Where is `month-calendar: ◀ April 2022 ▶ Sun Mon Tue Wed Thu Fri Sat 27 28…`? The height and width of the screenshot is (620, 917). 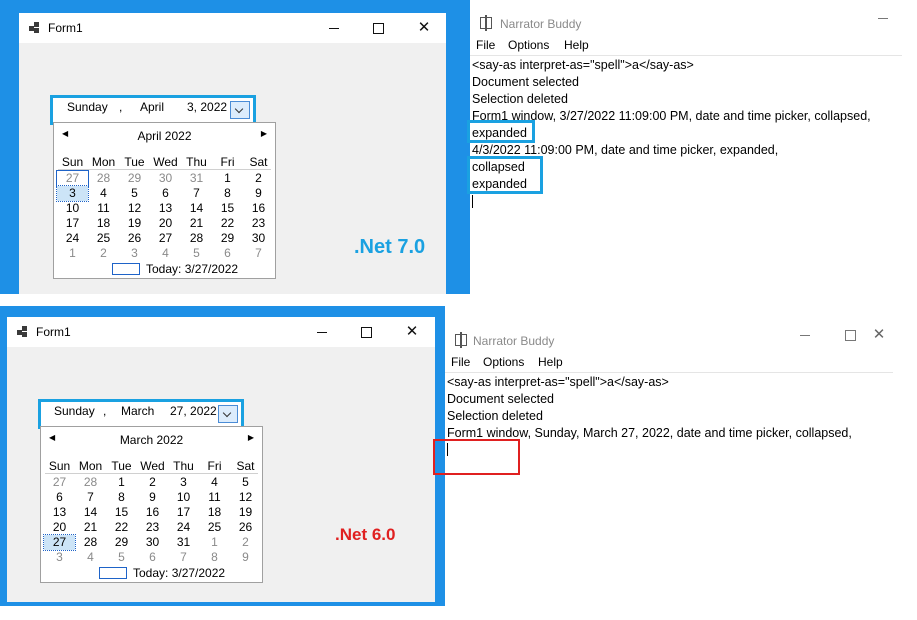
month-calendar: ◀ April 2022 ▶ Sun Mon Tue Wed Thu Fri Sat 27 28… is located at coordinates (164, 200).